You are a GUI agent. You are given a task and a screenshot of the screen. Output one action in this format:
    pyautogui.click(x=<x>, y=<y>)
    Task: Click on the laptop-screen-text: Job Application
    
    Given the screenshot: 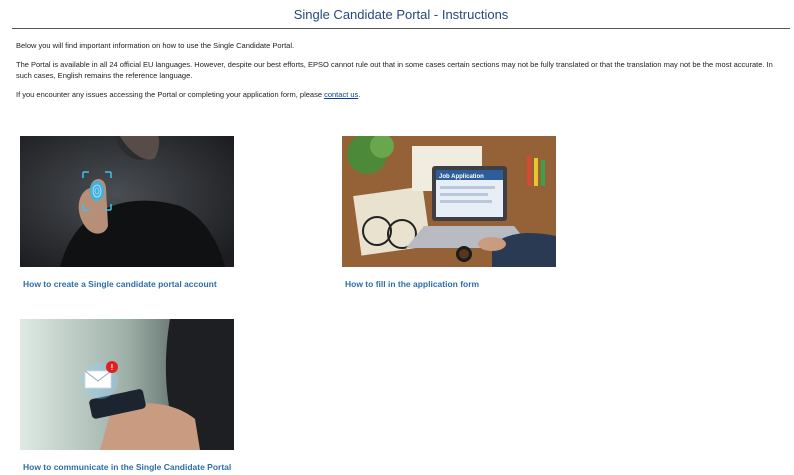 What is the action you would take?
    pyautogui.click(x=461, y=177)
    